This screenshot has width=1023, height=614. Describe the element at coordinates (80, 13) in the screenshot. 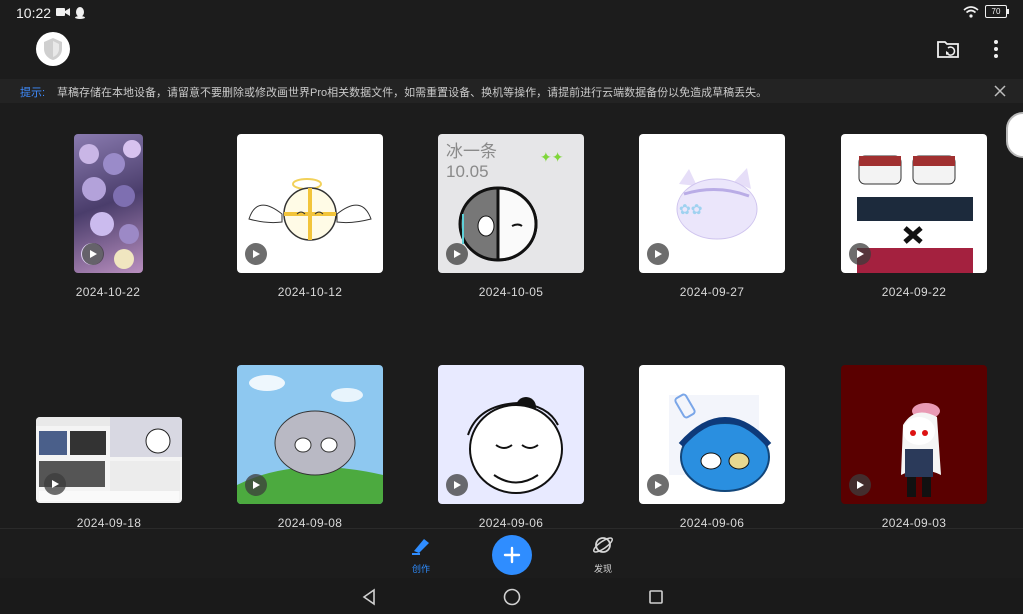

I see `qq-penguin-icon` at that location.